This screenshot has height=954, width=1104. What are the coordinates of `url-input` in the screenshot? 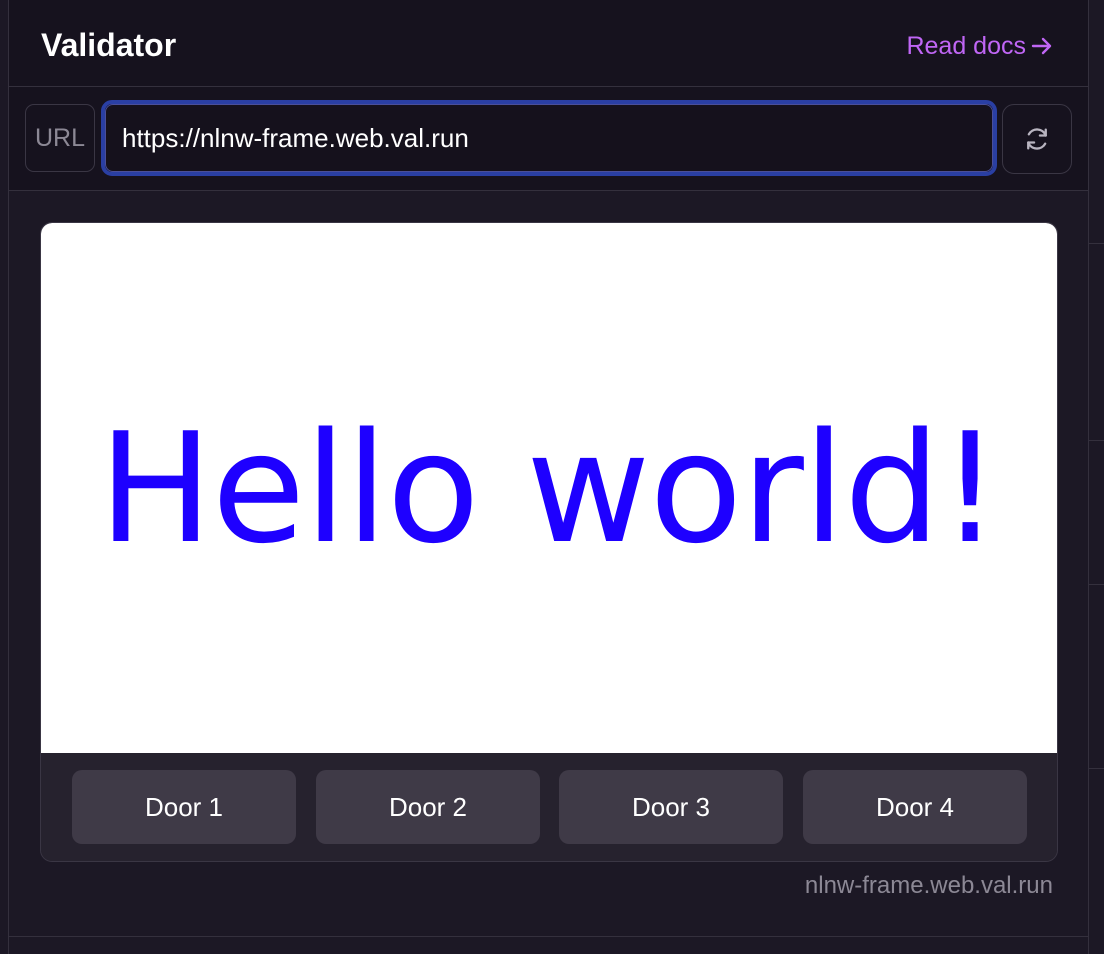 It's located at (549, 138).